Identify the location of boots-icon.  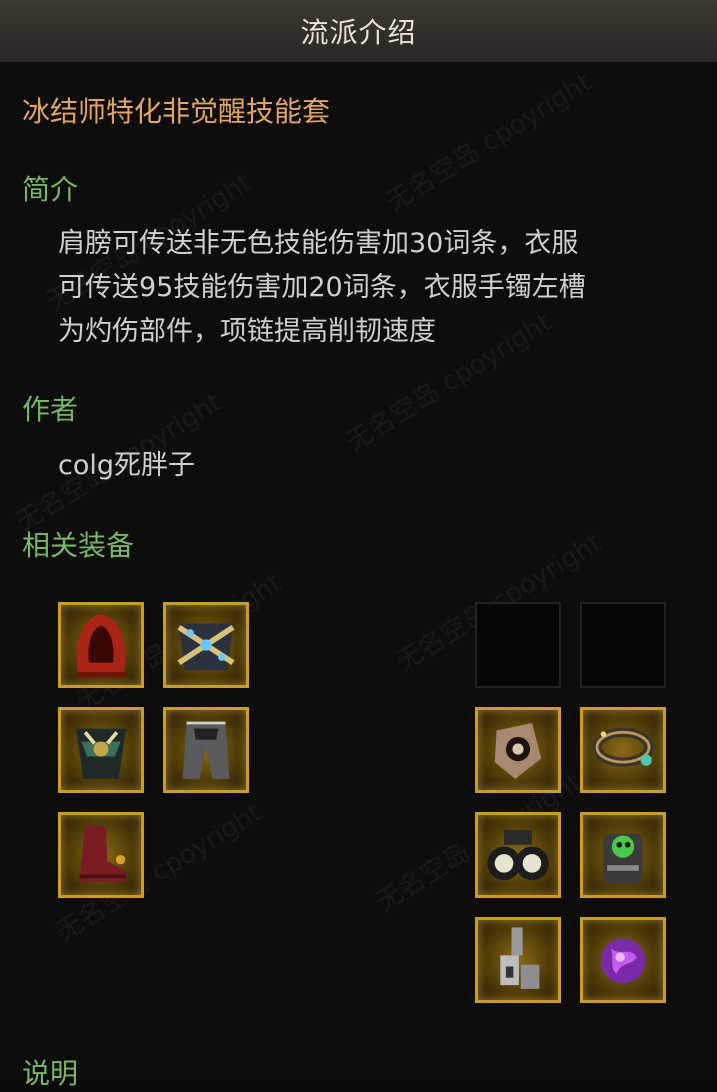
(101, 855).